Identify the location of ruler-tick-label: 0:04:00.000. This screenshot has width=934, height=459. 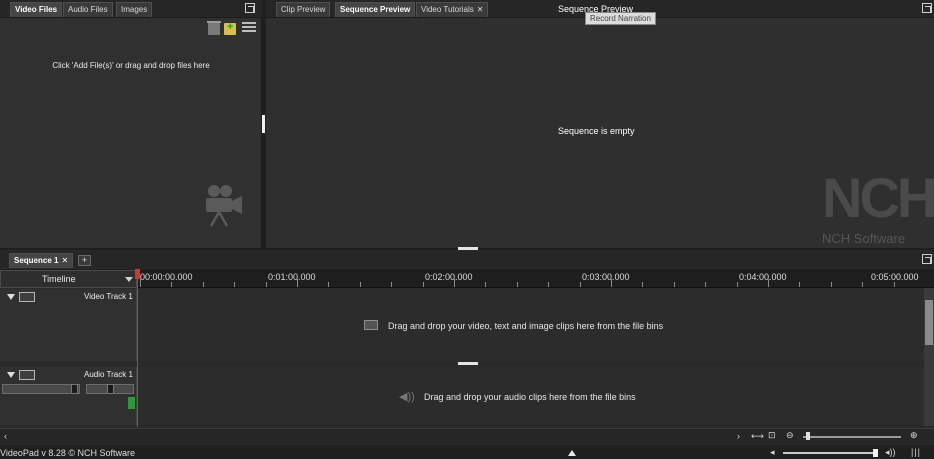
(763, 277).